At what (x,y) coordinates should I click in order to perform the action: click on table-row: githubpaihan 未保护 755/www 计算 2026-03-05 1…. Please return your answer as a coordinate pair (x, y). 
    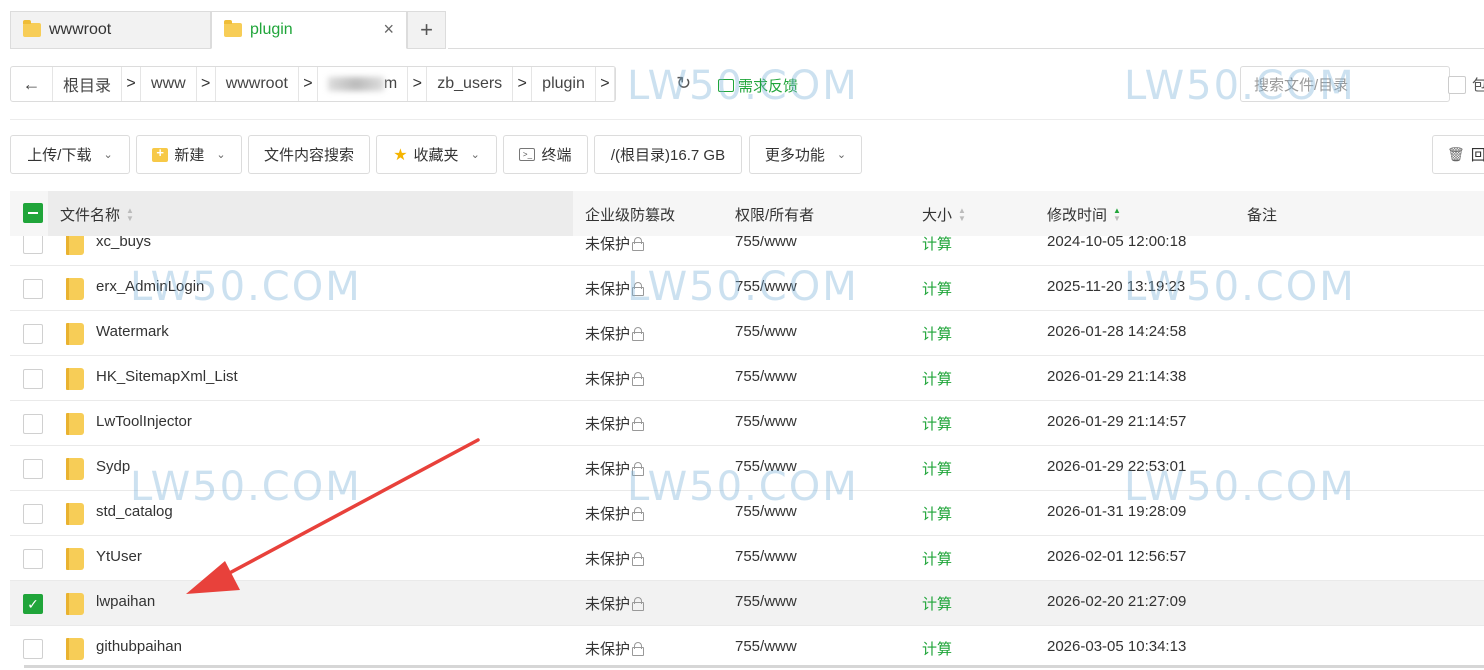
    Looking at the image, I should click on (747, 648).